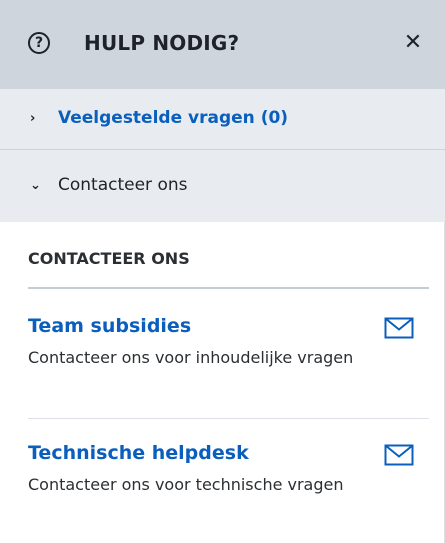 Image resolution: width=445 pixels, height=543 pixels. Describe the element at coordinates (33, 118) in the screenshot. I see `chevron-right-icon: ›` at that location.